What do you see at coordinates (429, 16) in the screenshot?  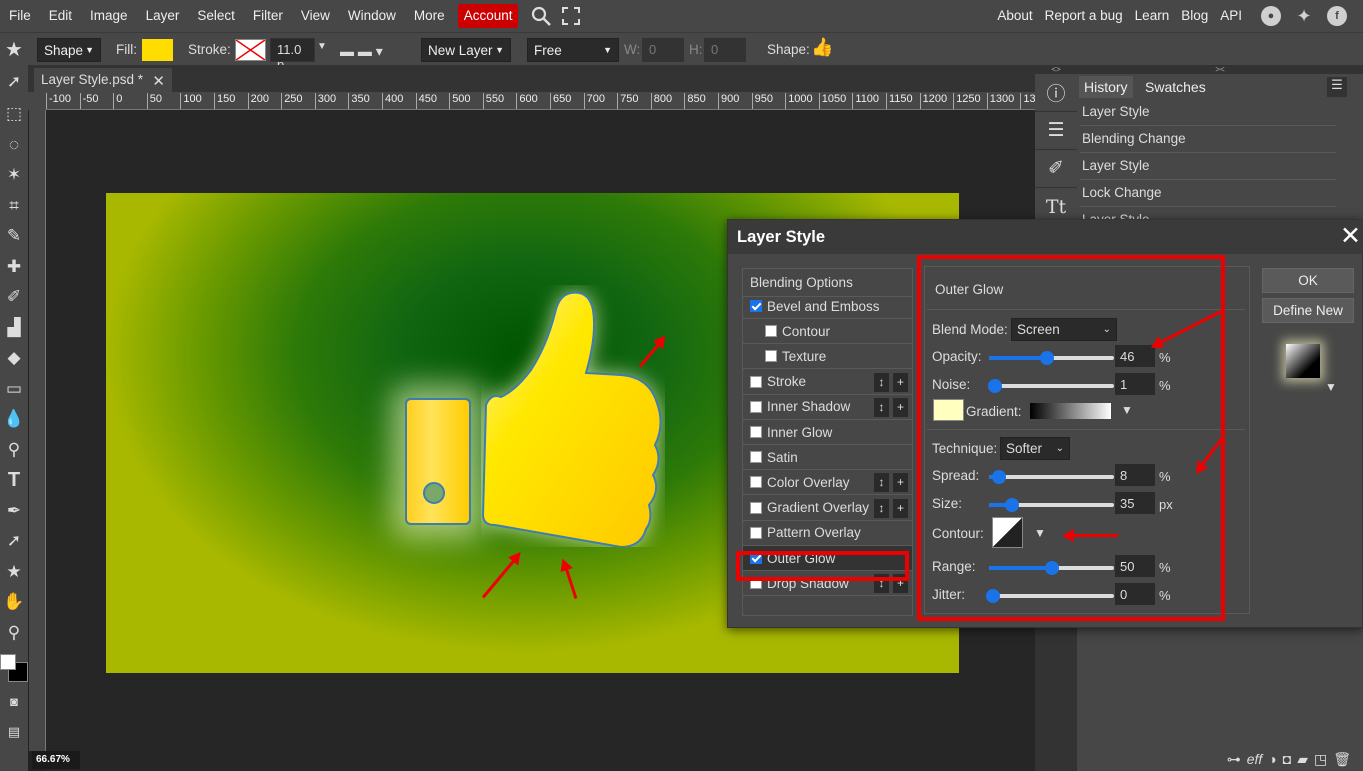 I see `menu-more: More` at bounding box center [429, 16].